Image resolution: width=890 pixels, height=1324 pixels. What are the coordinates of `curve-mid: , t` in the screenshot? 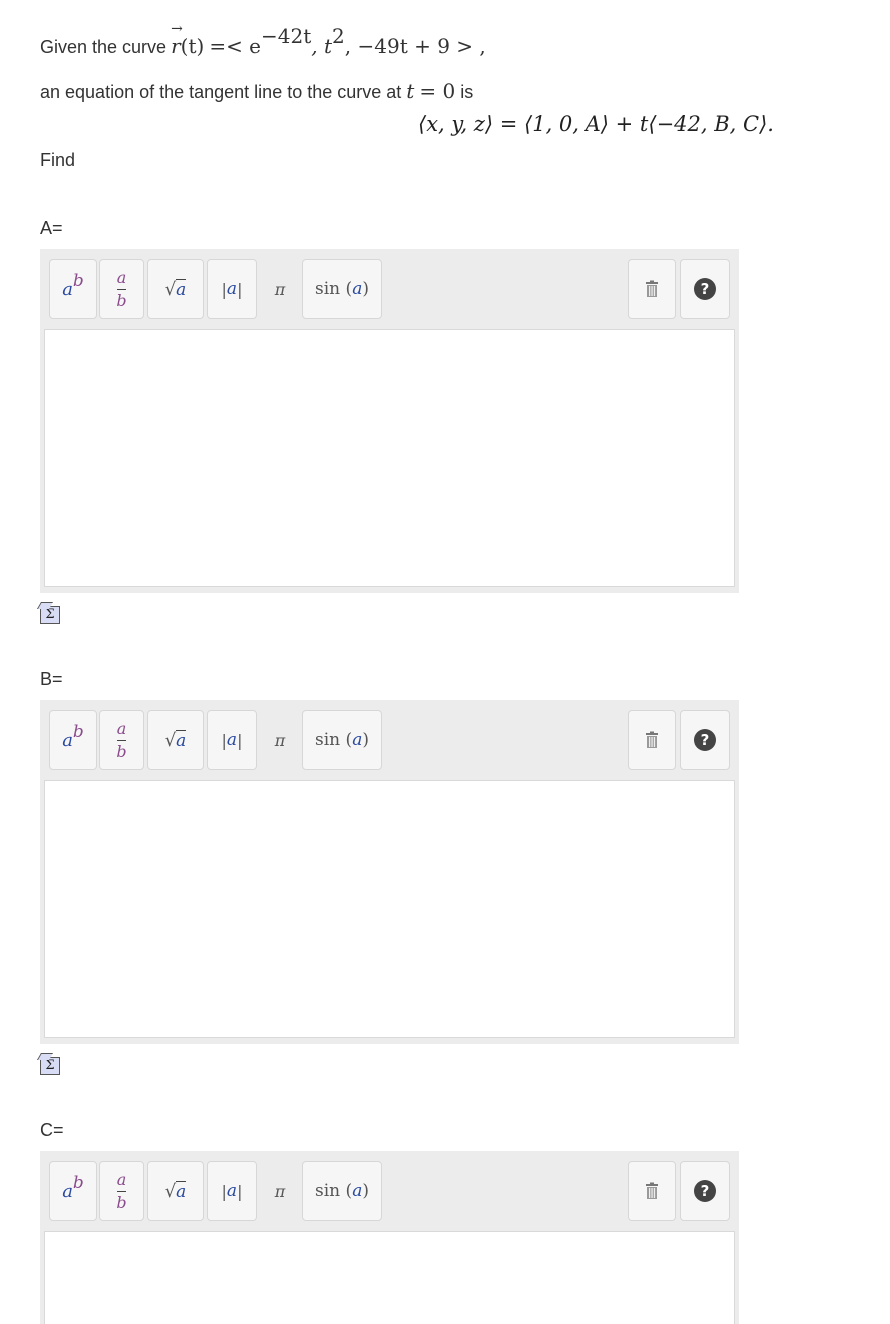 It's located at (322, 46).